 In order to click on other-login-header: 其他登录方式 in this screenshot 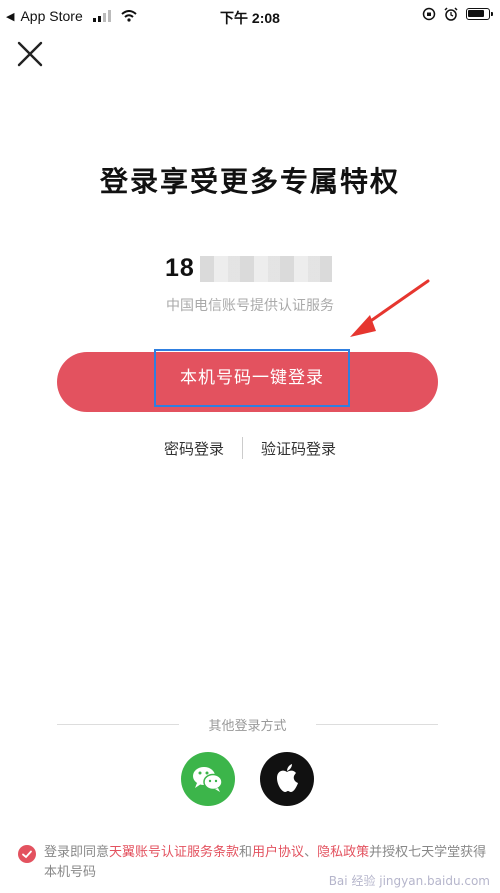, I will do `click(247, 725)`.